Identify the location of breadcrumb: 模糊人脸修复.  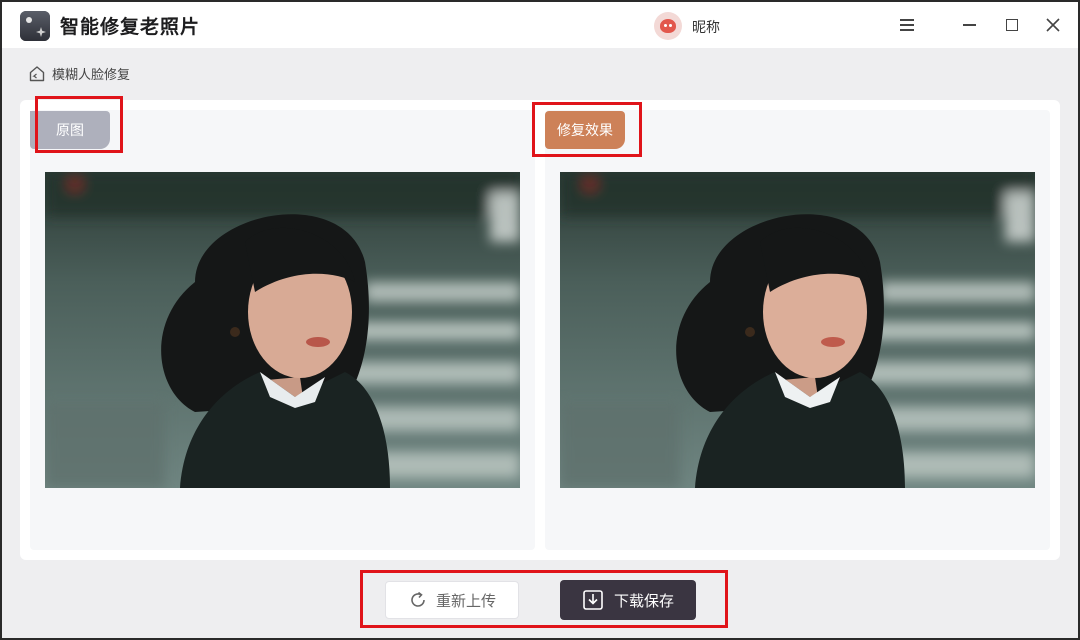
(79, 73).